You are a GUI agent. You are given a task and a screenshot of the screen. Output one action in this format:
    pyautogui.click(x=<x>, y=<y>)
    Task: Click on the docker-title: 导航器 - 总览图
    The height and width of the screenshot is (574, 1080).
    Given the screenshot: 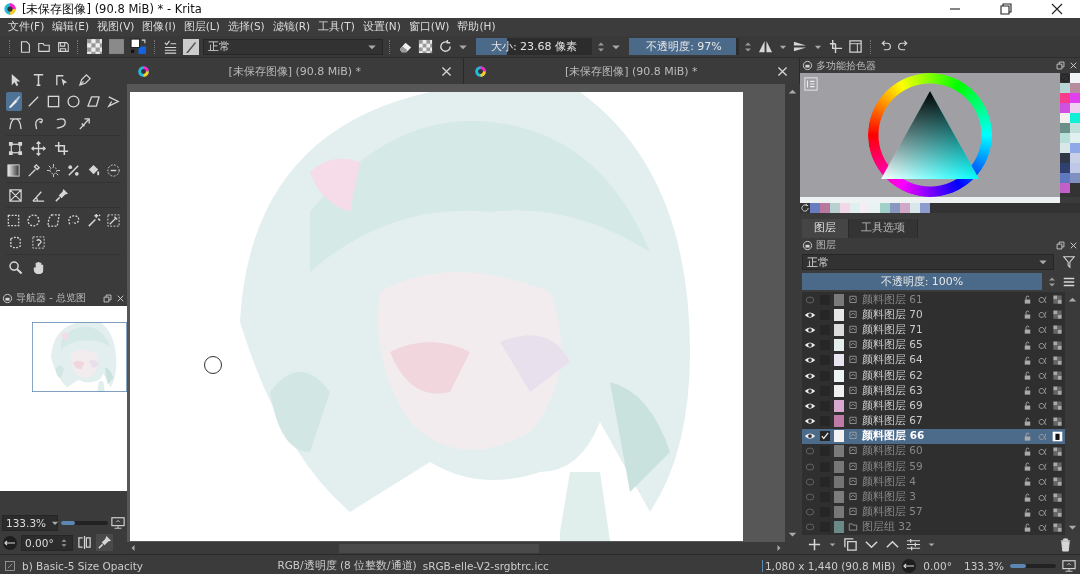 What is the action you would take?
    pyautogui.click(x=51, y=298)
    